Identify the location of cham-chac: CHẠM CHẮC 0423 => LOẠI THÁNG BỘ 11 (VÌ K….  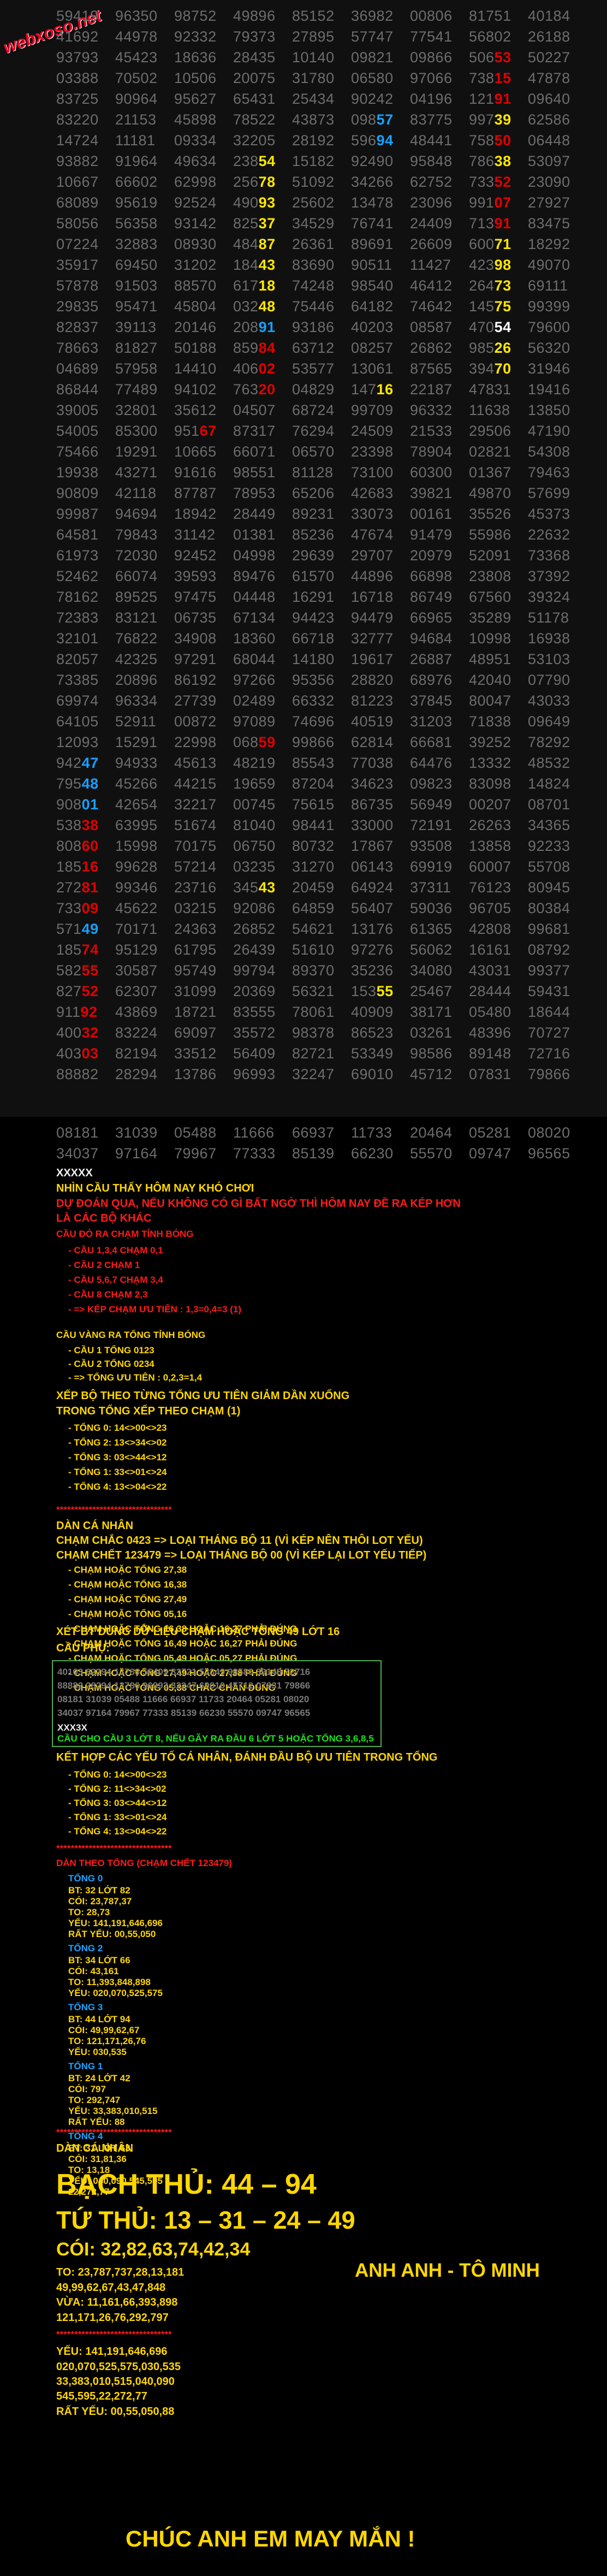
(240, 1541).